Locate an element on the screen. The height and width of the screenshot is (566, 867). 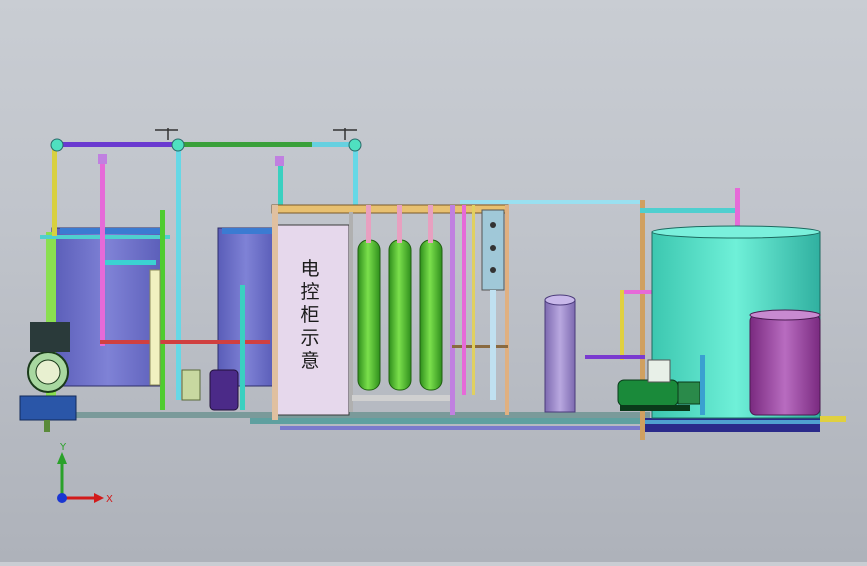
equipment-frame is located at coordinates (479, 310).